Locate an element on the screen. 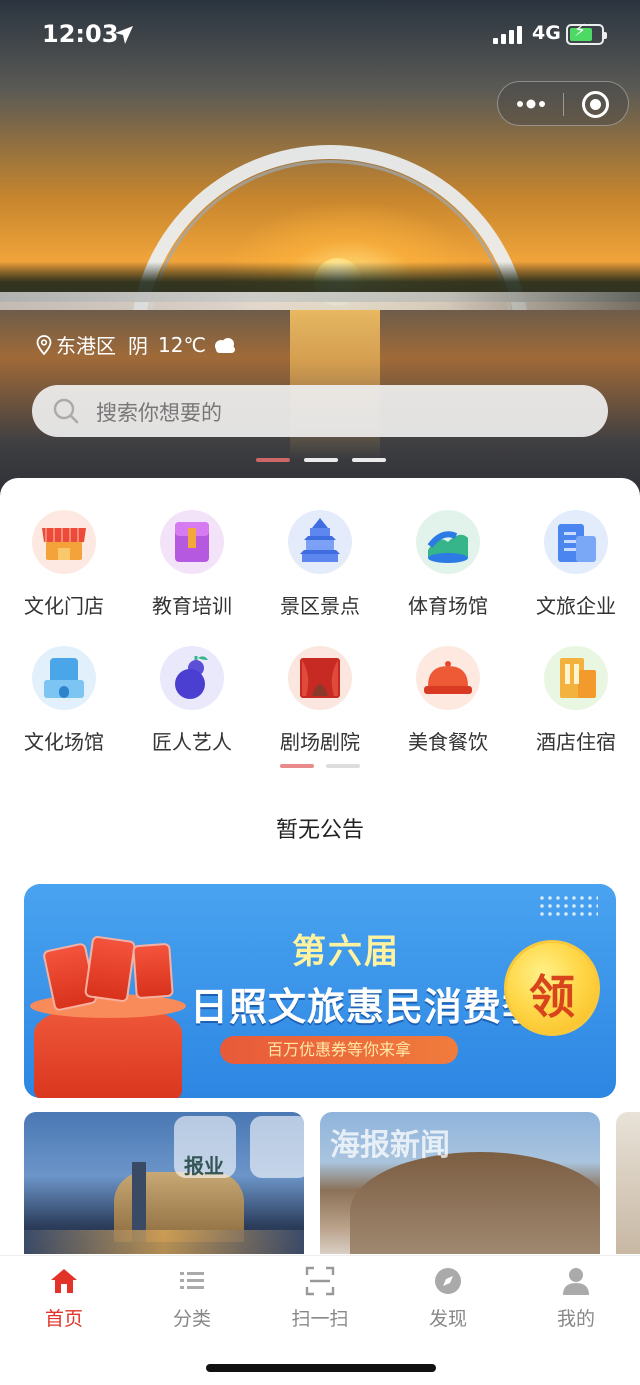 The width and height of the screenshot is (640, 1385). banner-subtitle: 百万优惠券等你来拿 is located at coordinates (339, 1050).